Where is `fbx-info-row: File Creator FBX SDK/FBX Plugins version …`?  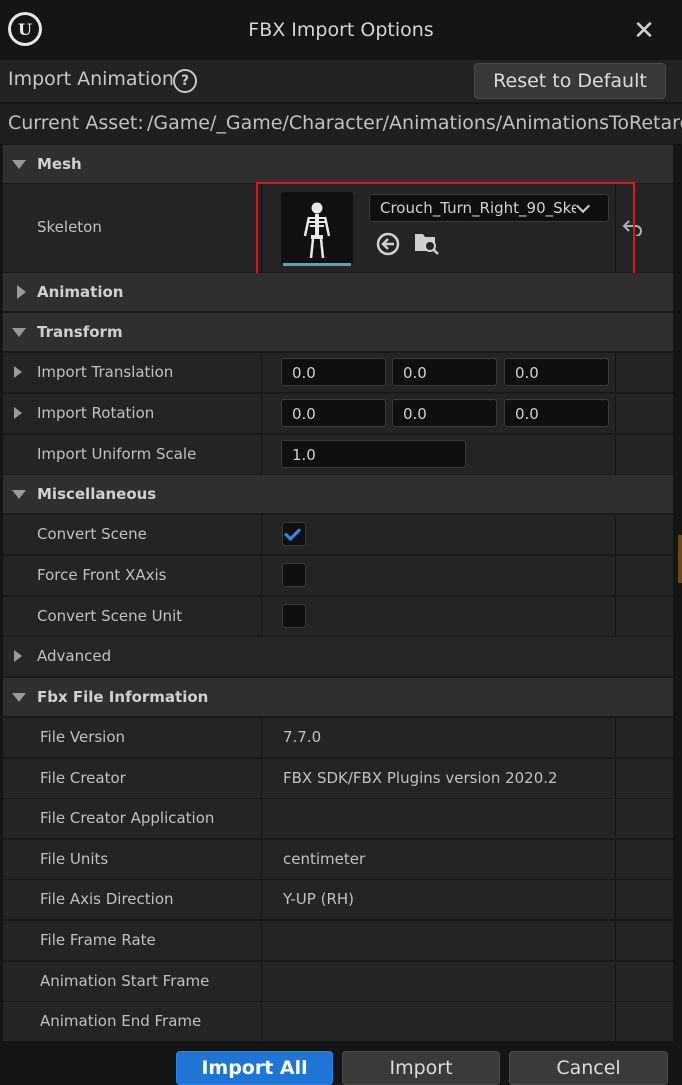
fbx-info-row: File Creator FBX SDK/FBX Plugins version … is located at coordinates (338, 778).